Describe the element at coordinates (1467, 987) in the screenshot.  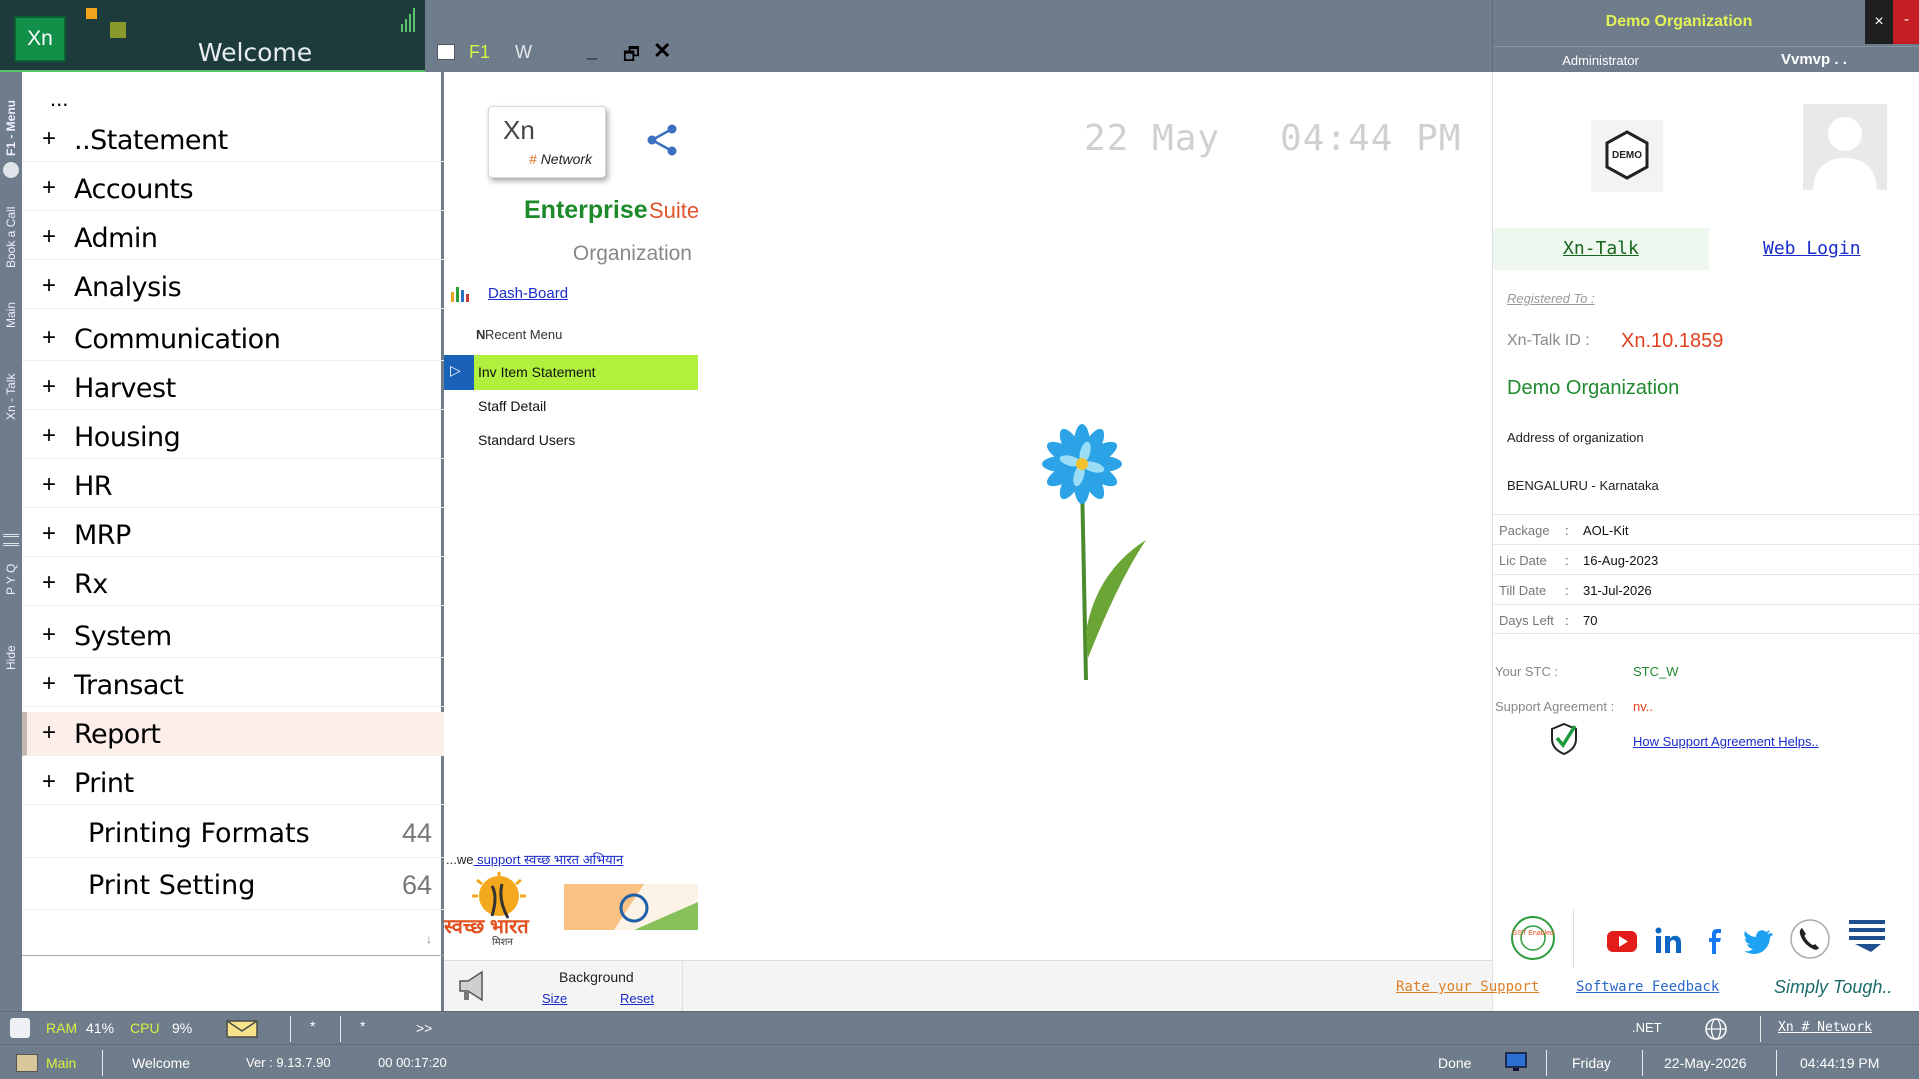
I see `rate-support-link: Rate your Support` at that location.